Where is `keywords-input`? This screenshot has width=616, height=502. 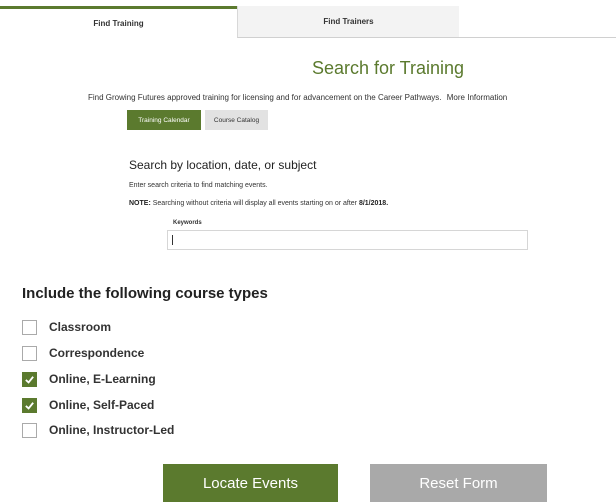
keywords-input is located at coordinates (347, 240).